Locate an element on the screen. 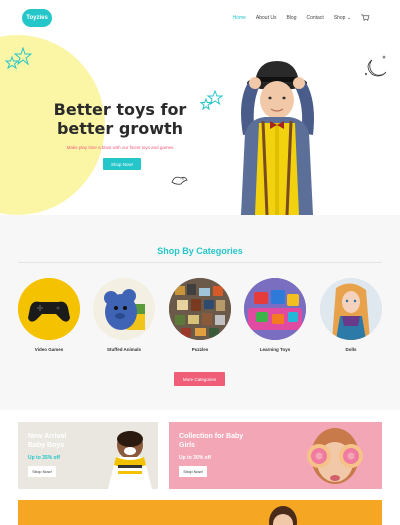 Image resolution: width=400 pixels, height=525 pixels. moon-icon is located at coordinates (375, 66).